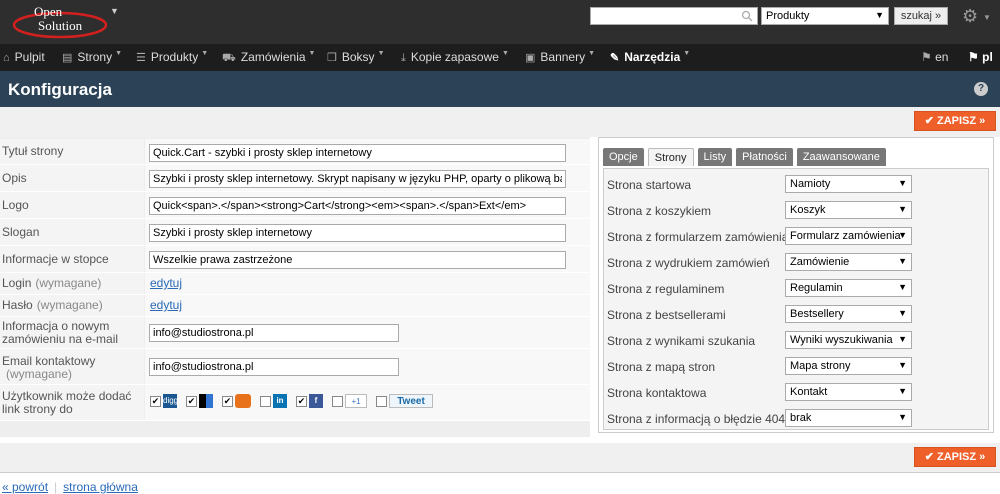  Describe the element at coordinates (301, 401) in the screenshot. I see `share-checkbox-facebook: ✔` at that location.